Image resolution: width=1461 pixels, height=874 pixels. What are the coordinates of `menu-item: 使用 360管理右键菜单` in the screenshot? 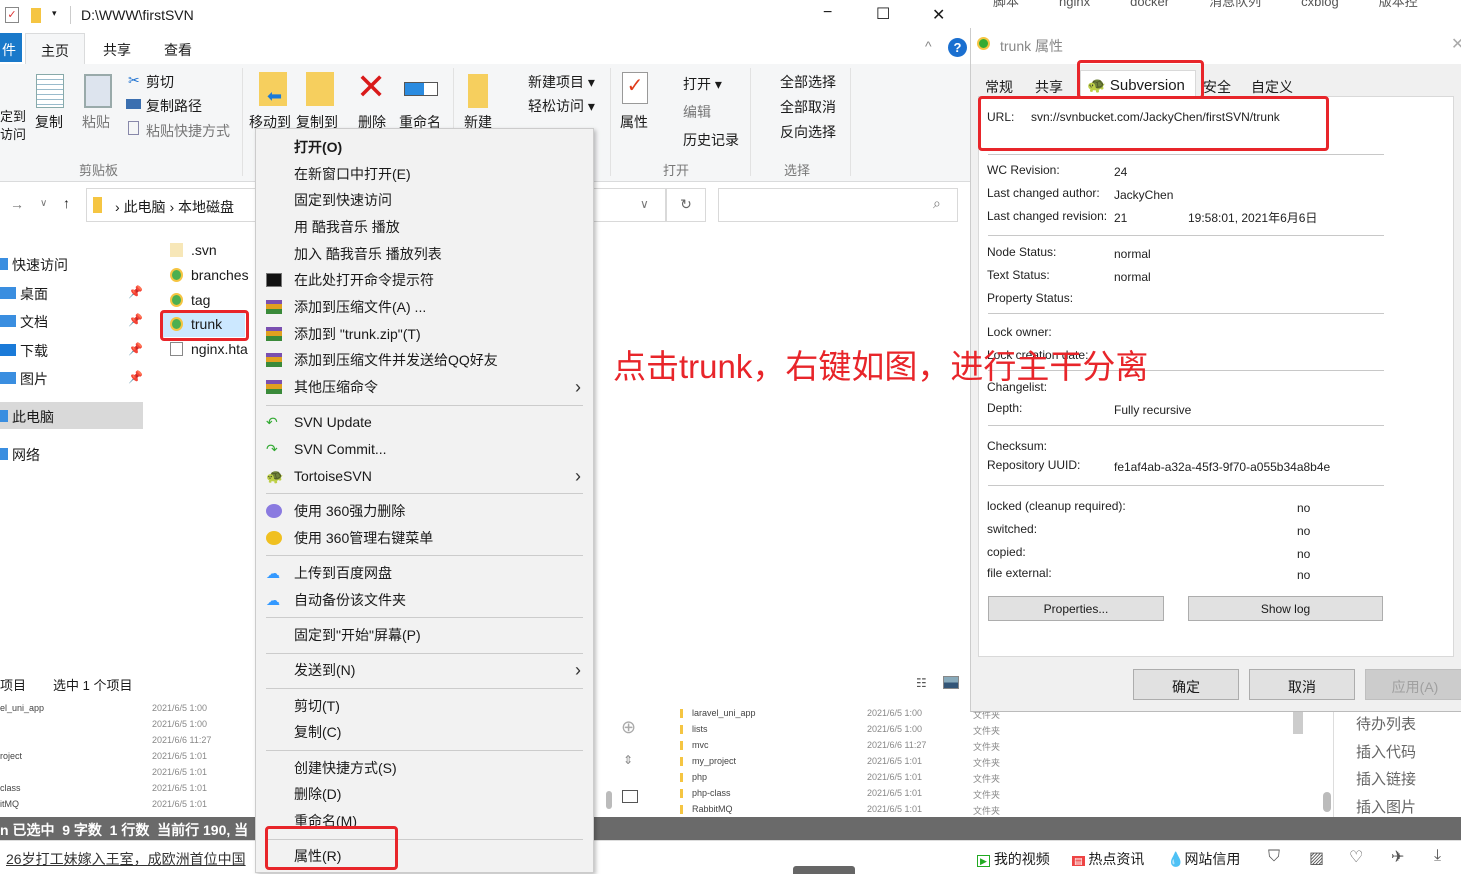 It's located at (424, 538).